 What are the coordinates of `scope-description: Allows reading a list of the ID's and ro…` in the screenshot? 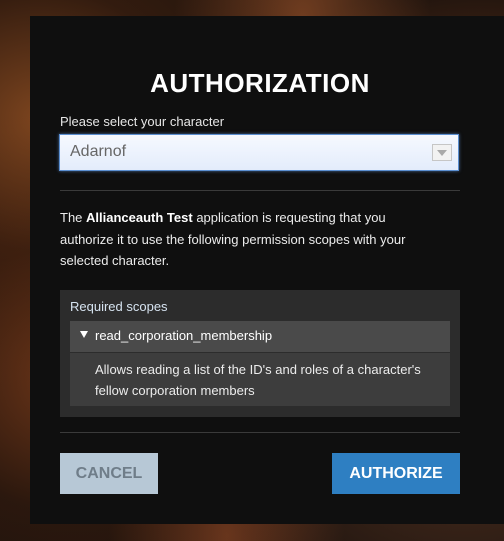 It's located at (260, 379).